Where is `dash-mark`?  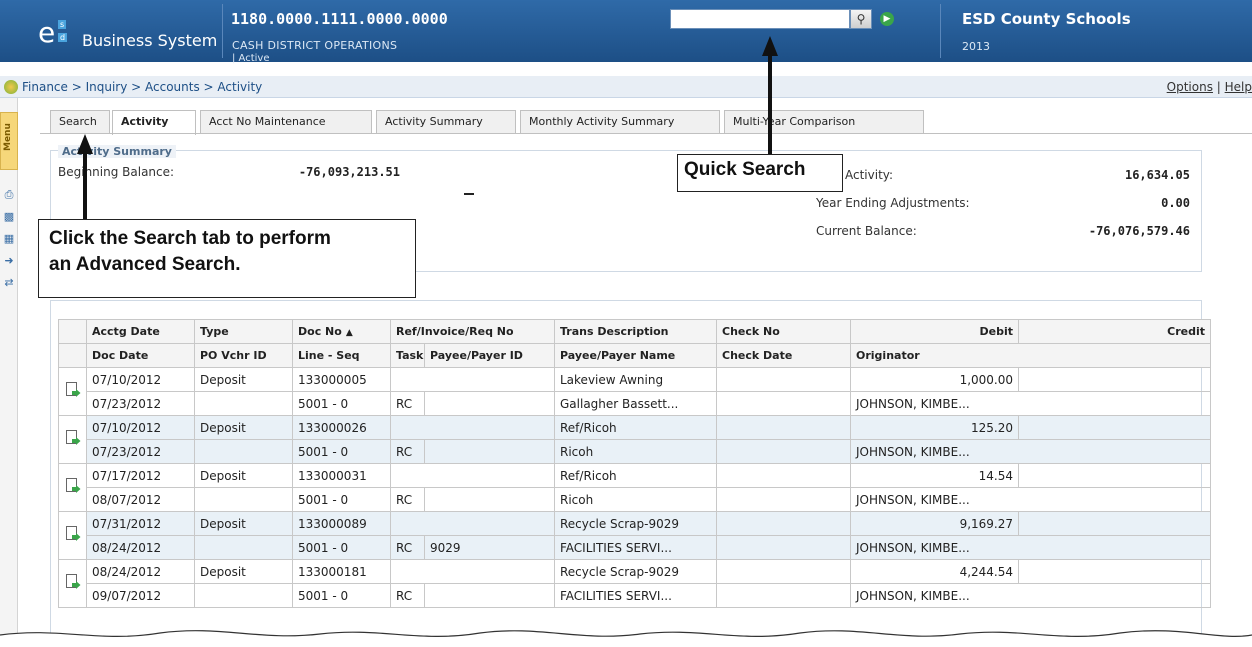
dash-mark is located at coordinates (469, 194).